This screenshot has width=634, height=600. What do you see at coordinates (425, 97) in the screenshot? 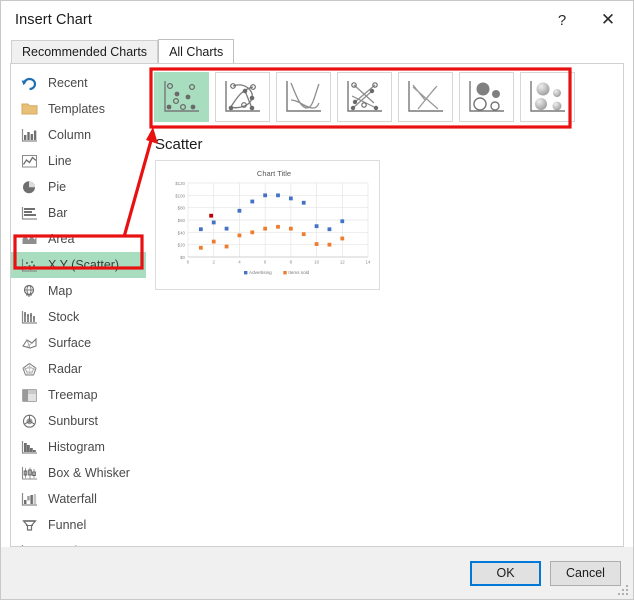
I see `subtype-scatter-straight-lines` at bounding box center [425, 97].